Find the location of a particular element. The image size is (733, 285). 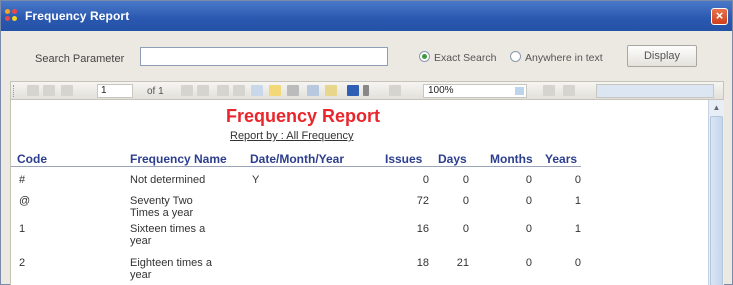

stop-icon is located at coordinates (223, 90).